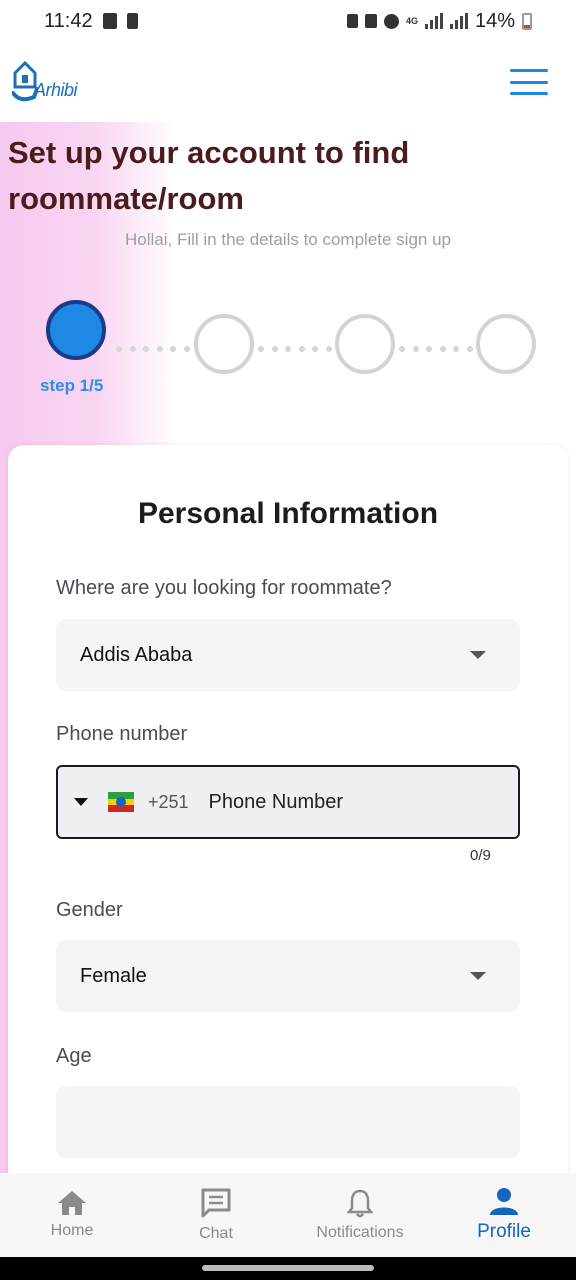 This screenshot has width=576, height=1280. What do you see at coordinates (480, 855) in the screenshot?
I see `phone-char-counter: 0/9` at bounding box center [480, 855].